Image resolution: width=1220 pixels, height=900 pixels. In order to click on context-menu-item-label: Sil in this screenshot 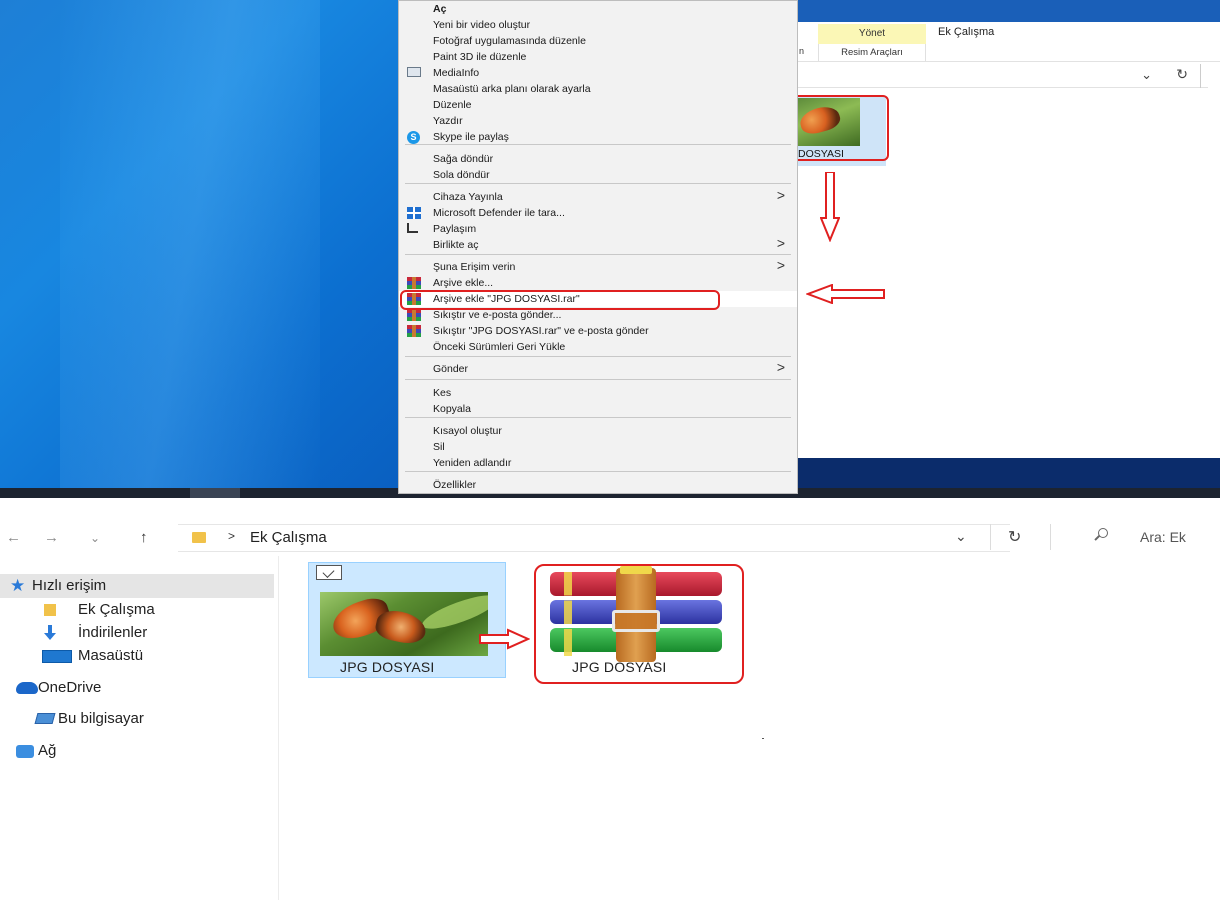, I will do `click(439, 447)`.